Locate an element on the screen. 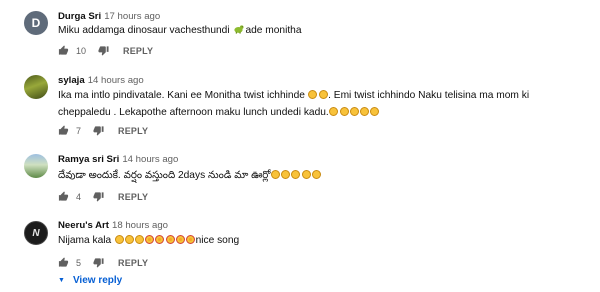 Image resolution: width=600 pixels, height=292 pixels. like-button: 7 is located at coordinates (69, 130).